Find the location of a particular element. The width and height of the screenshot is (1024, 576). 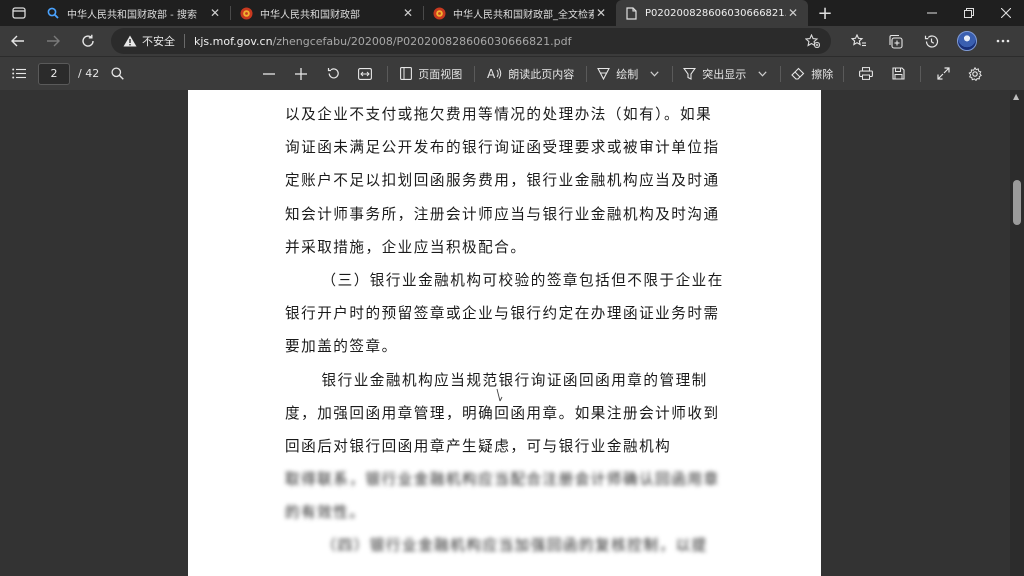

highlight-options-button is located at coordinates (762, 74).